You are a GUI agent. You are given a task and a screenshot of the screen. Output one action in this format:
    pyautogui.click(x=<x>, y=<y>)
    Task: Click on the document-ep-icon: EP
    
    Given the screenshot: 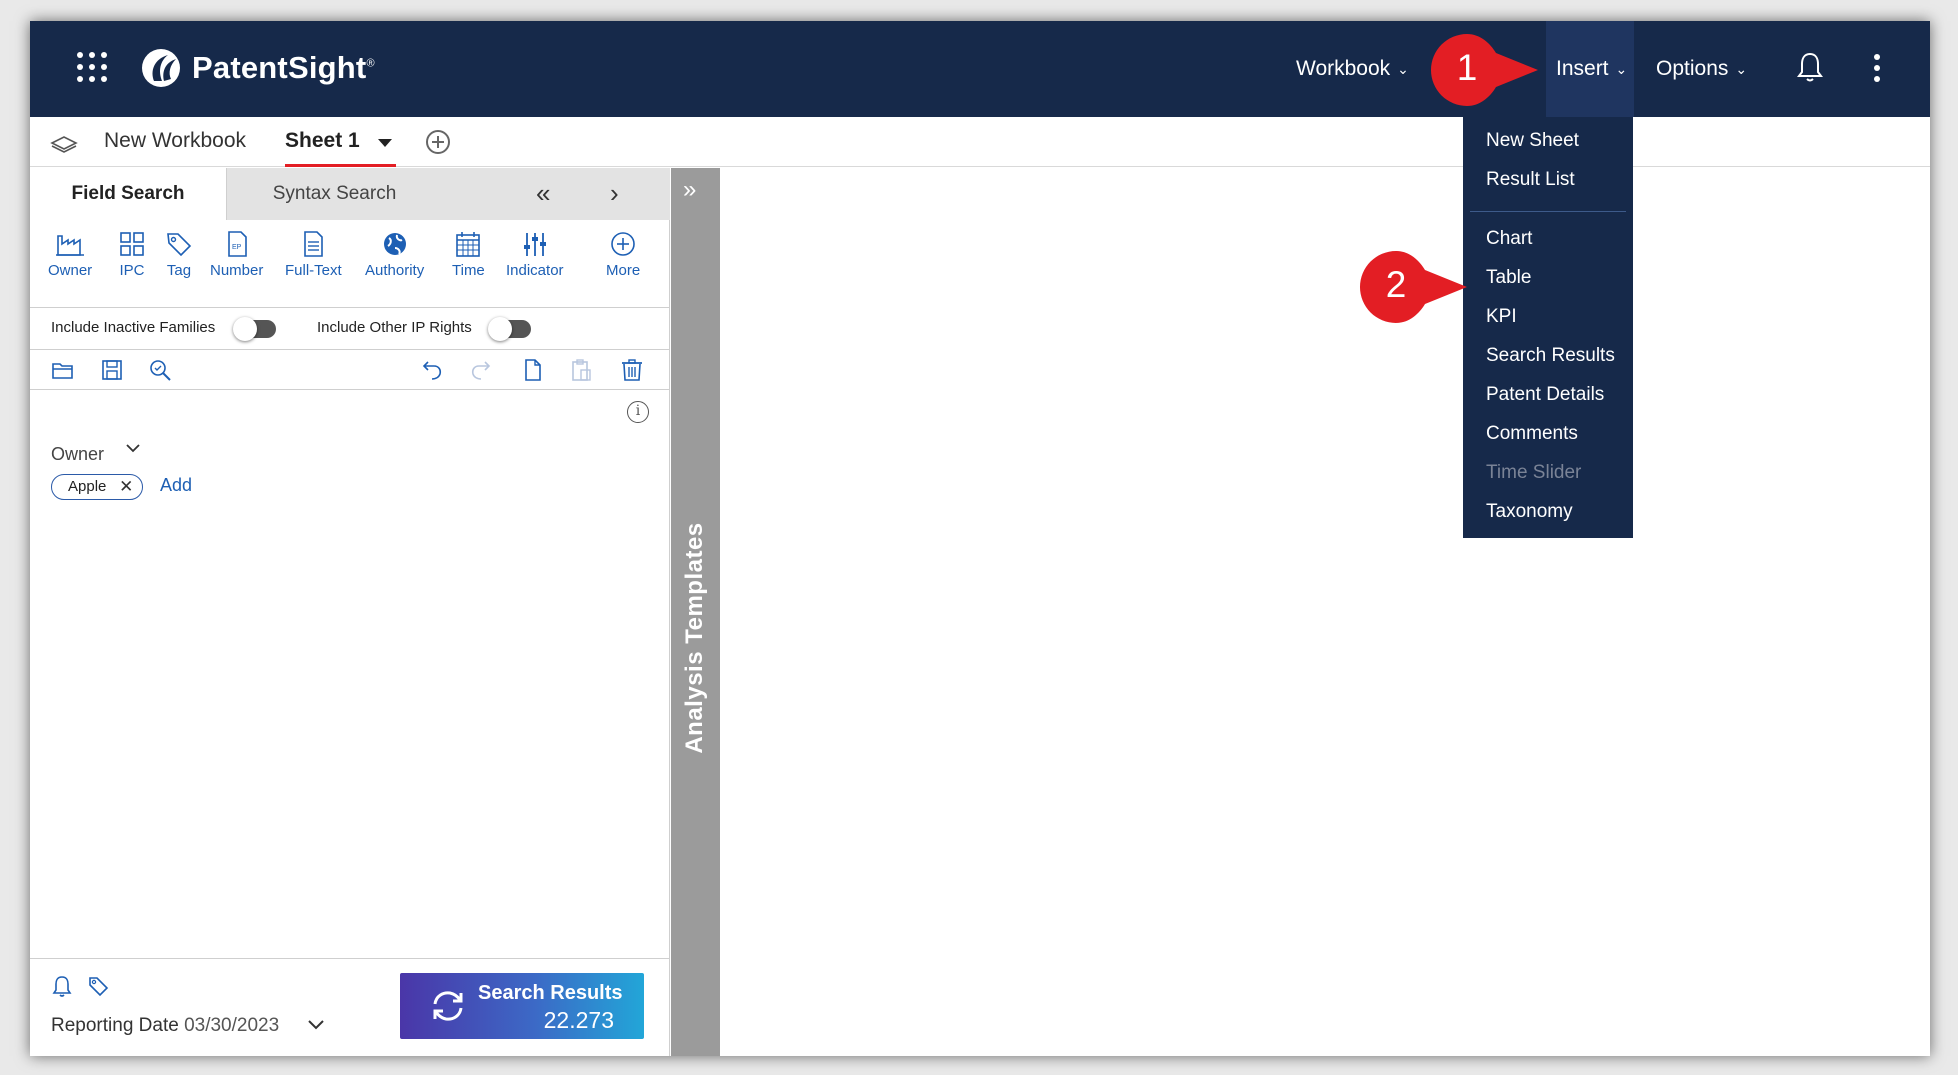 What is the action you would take?
    pyautogui.click(x=237, y=244)
    